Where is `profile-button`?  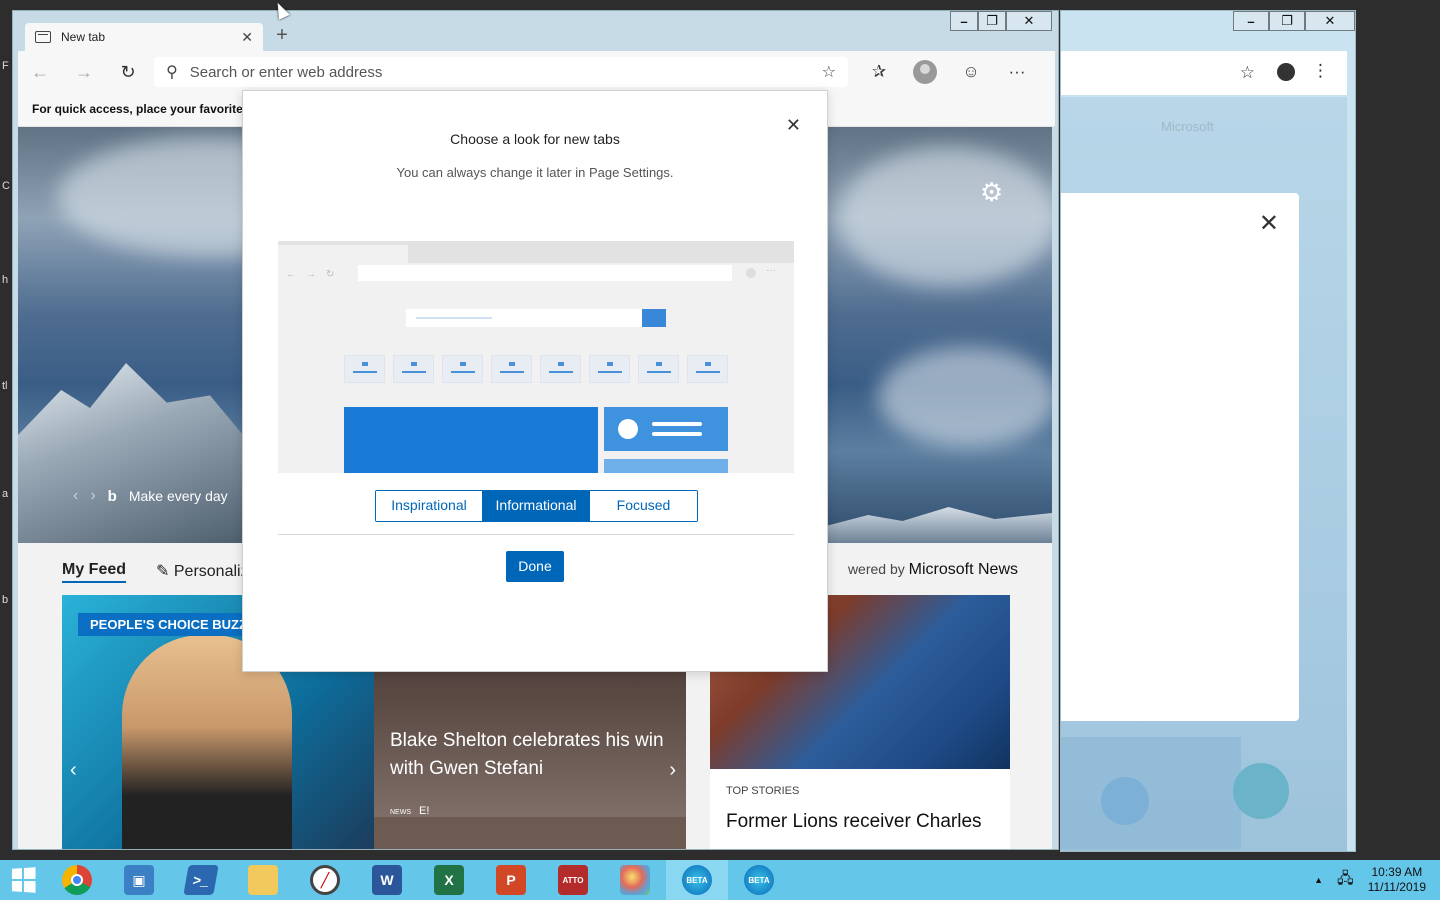
profile-button is located at coordinates (925, 72).